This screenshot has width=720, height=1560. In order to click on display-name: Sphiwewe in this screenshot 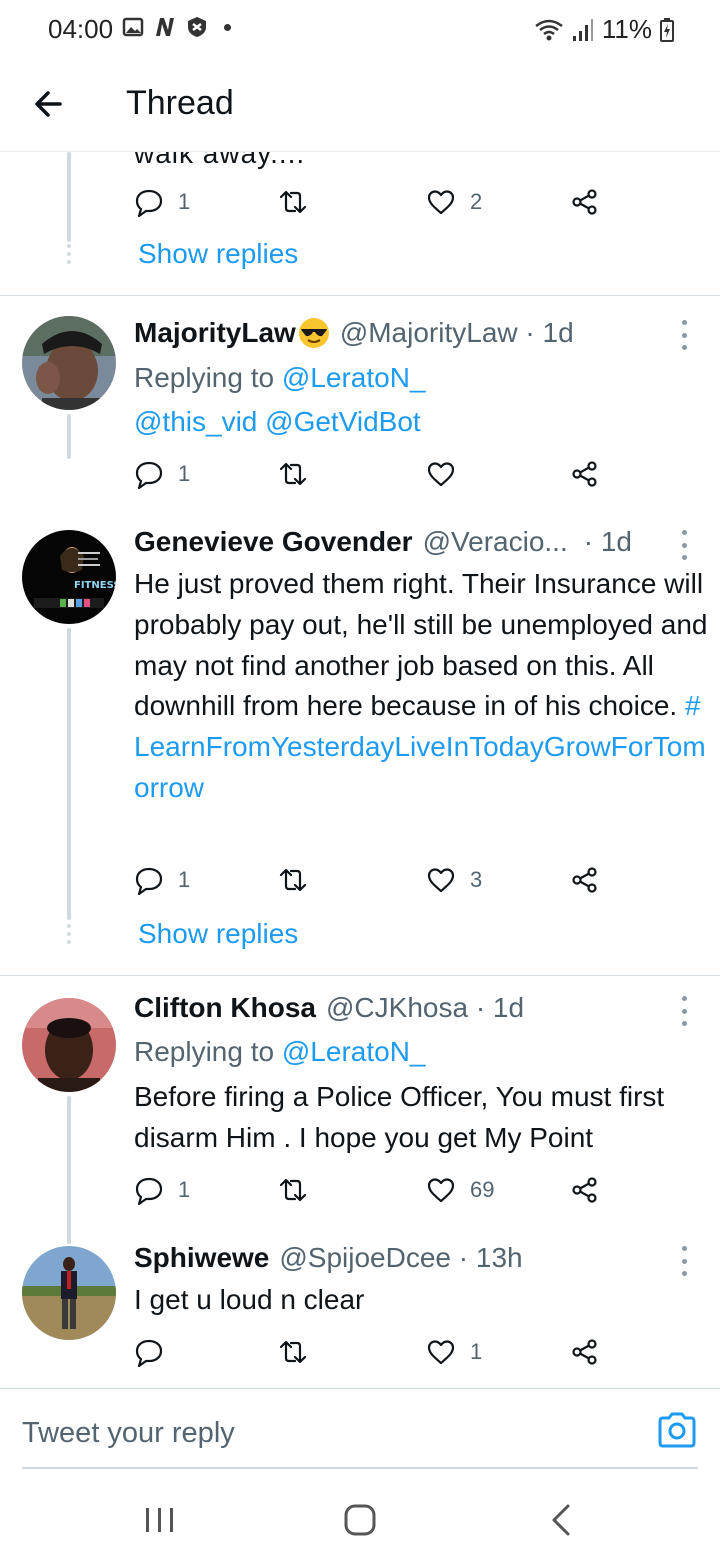, I will do `click(201, 1258)`.